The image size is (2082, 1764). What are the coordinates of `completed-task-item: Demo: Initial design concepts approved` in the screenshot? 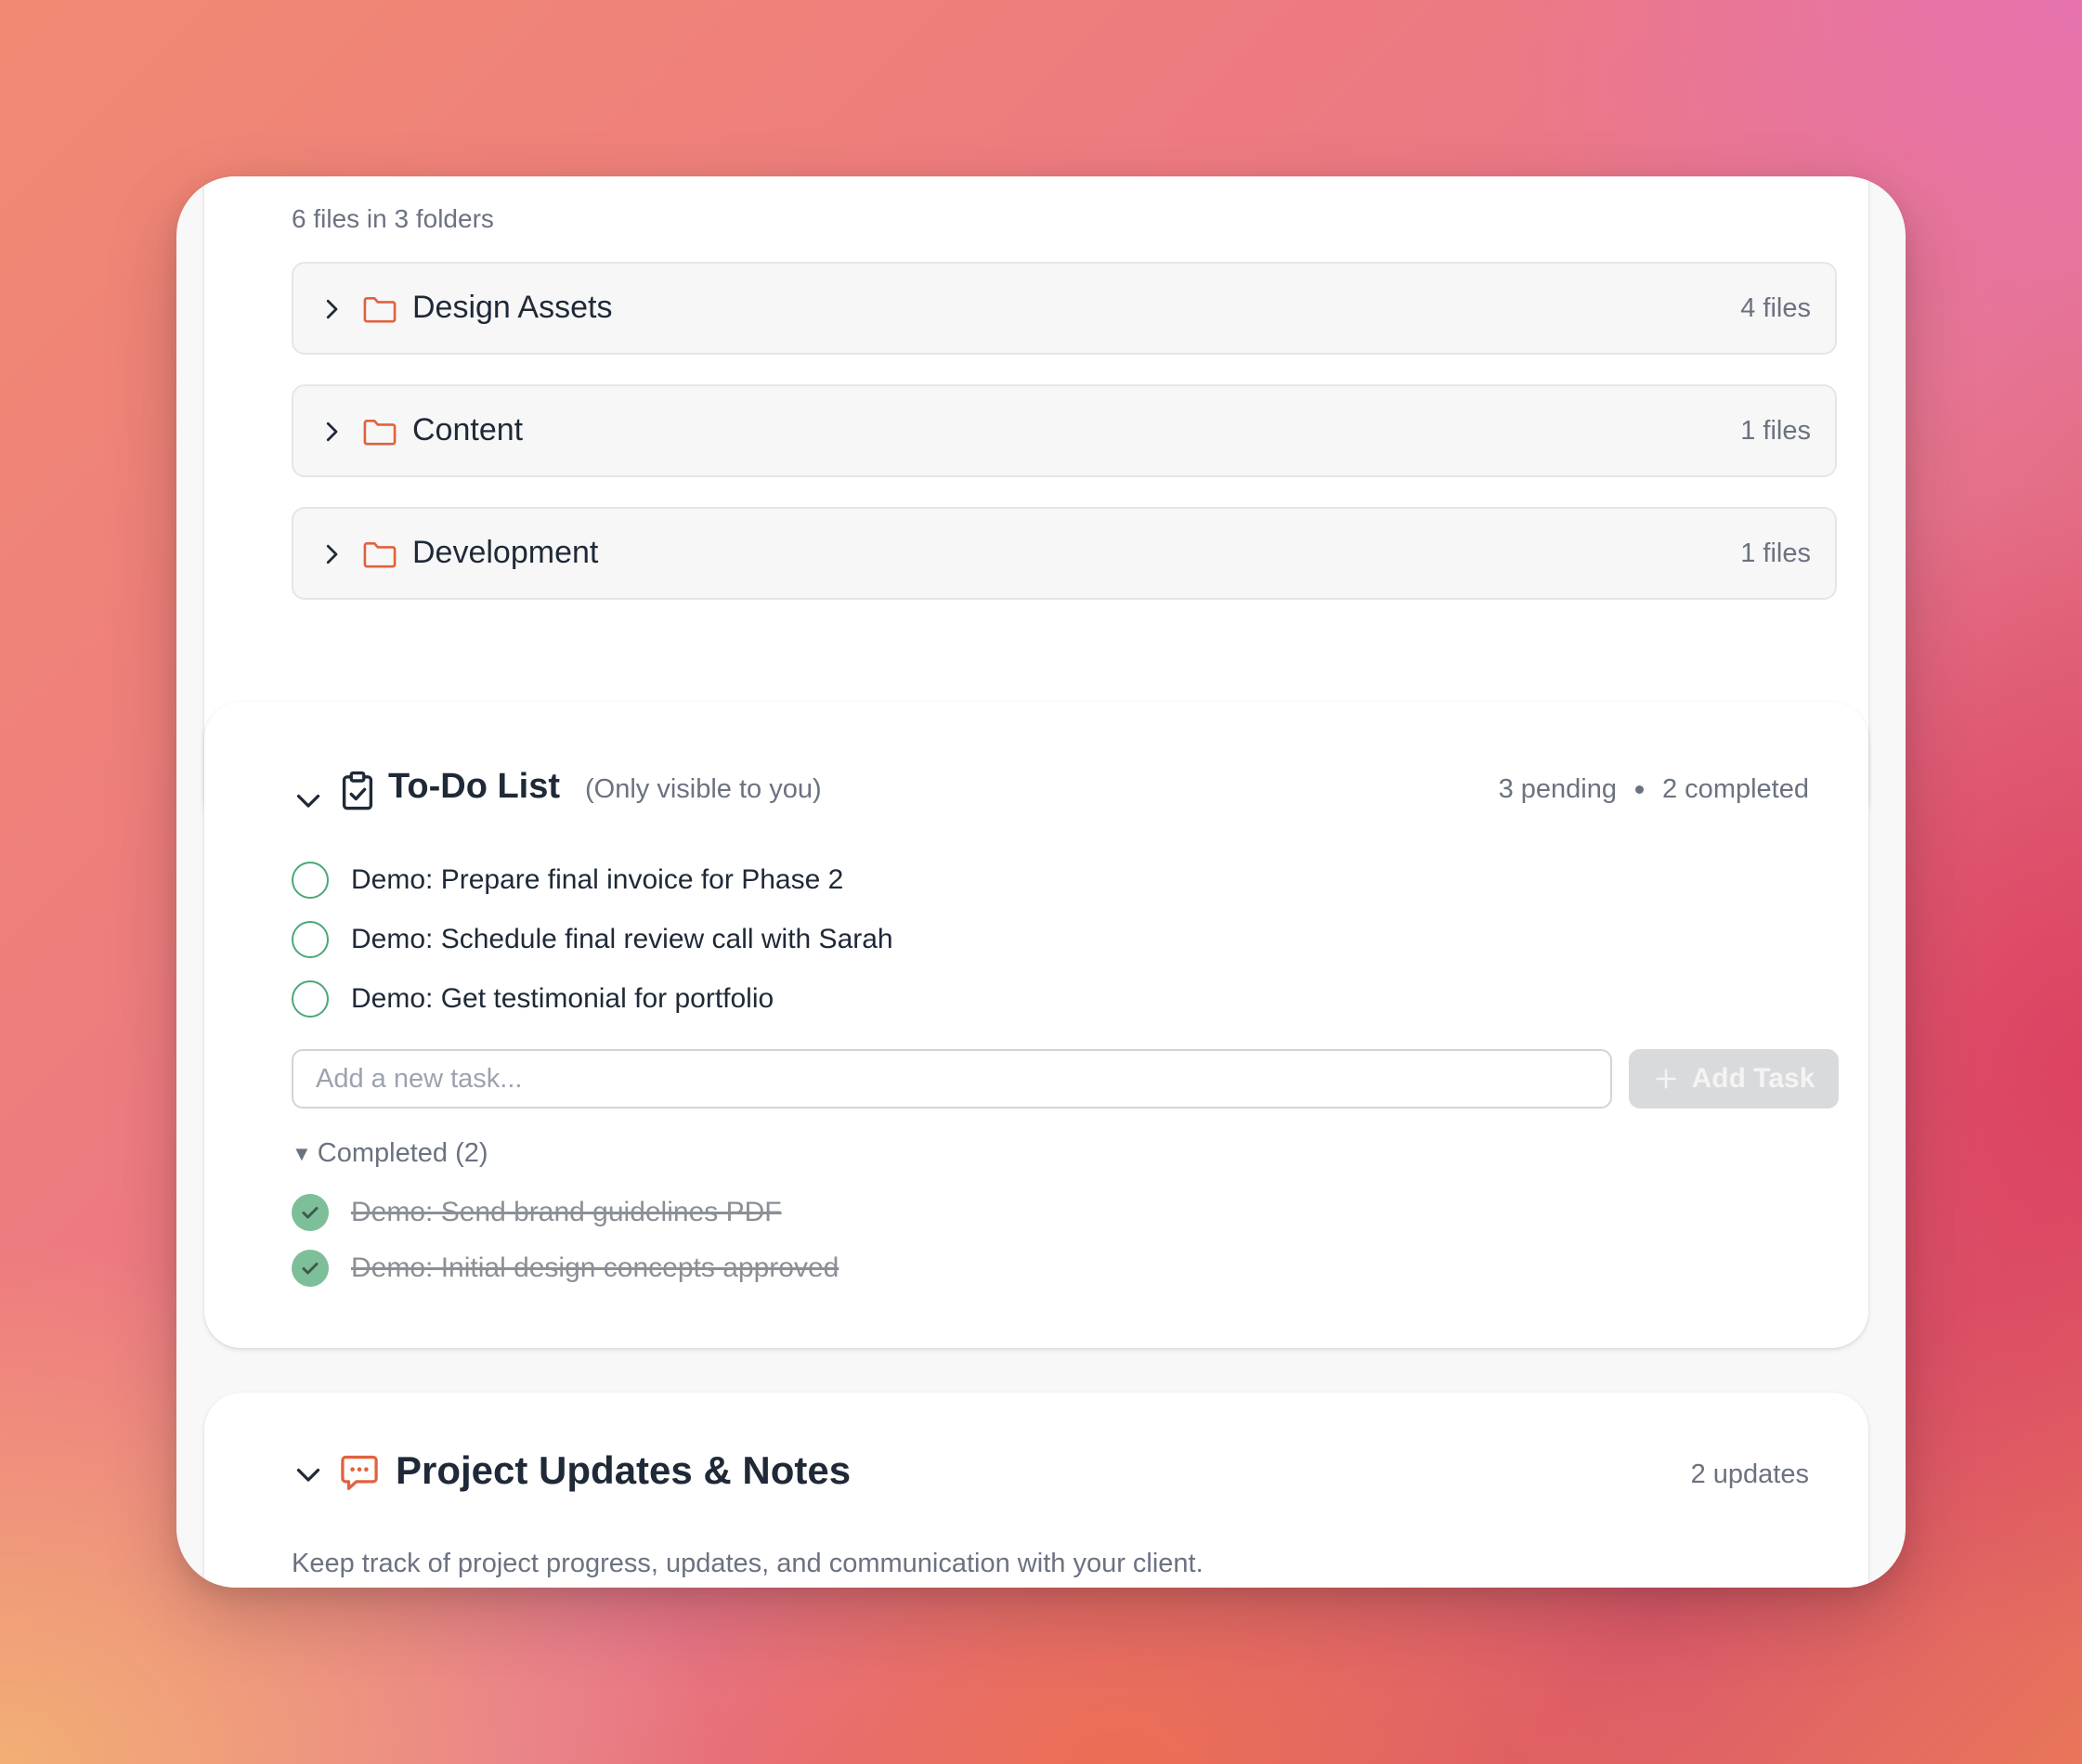 It's located at (566, 1268).